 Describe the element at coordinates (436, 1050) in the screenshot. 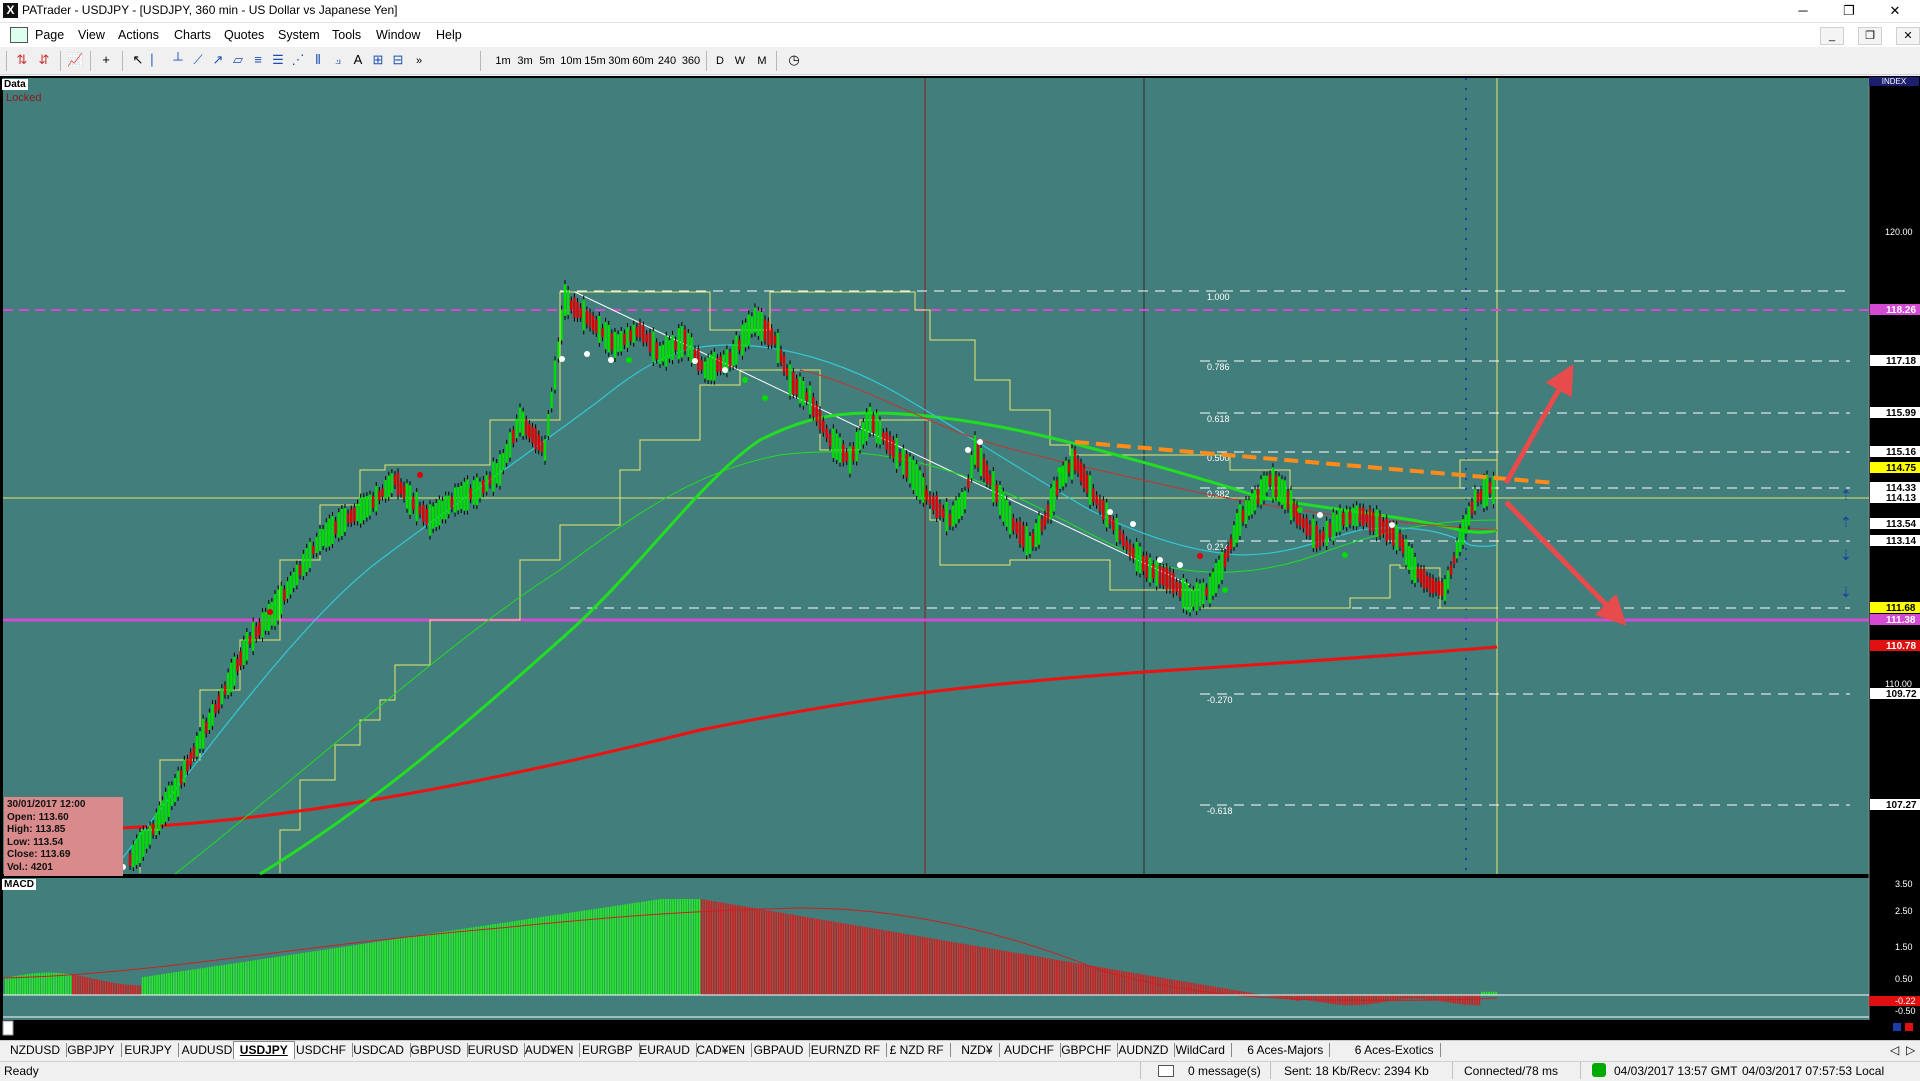

I see `symbol-tab-gbpusd: GBPUSD` at that location.